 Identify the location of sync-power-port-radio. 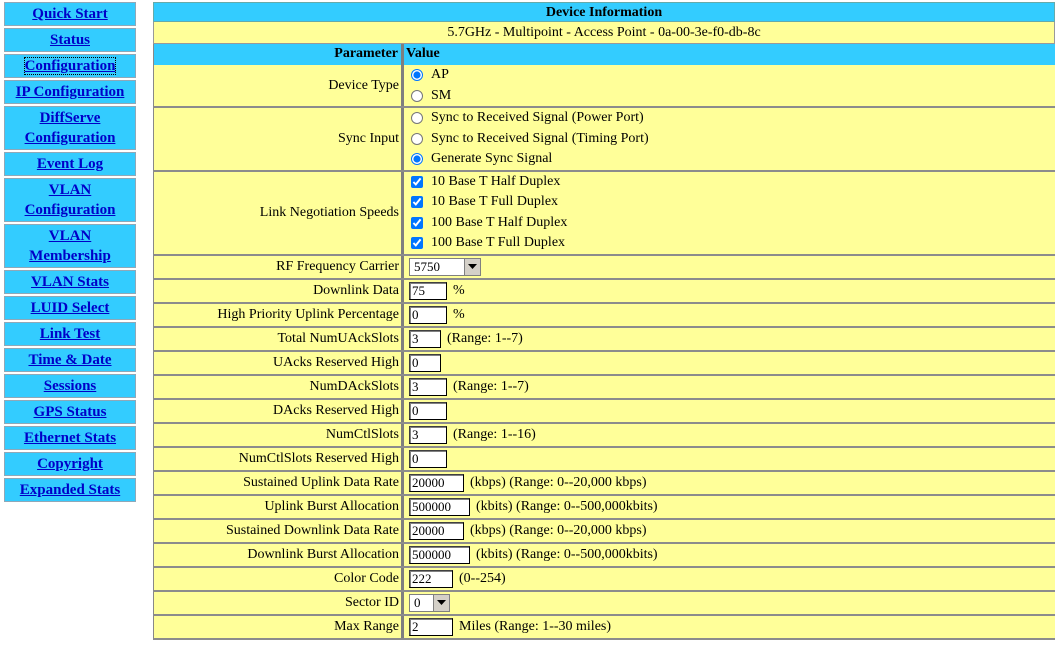
(417, 118).